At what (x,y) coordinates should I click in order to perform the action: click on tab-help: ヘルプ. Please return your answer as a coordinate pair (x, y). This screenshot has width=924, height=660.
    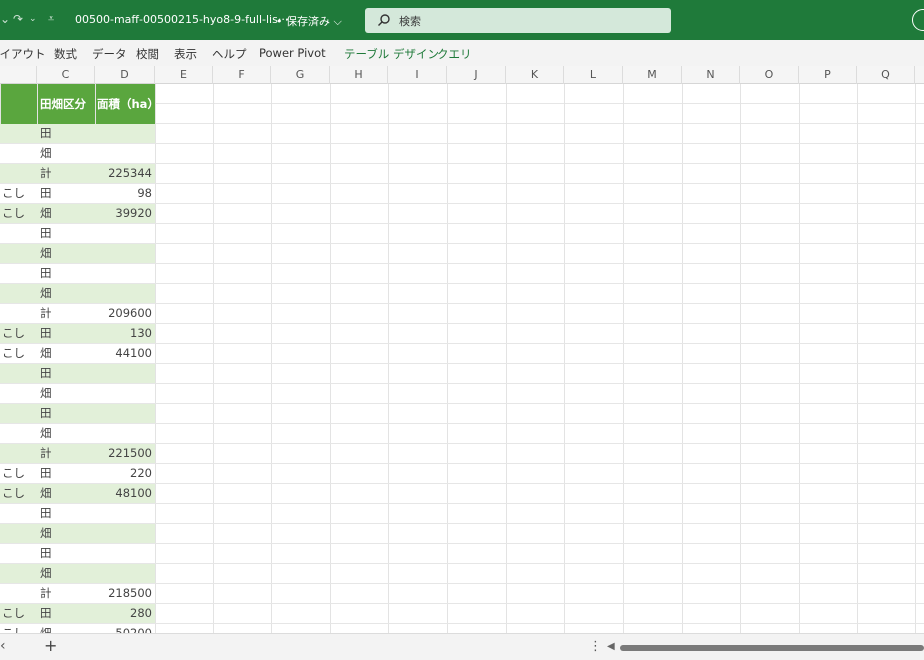
    Looking at the image, I should click on (229, 54).